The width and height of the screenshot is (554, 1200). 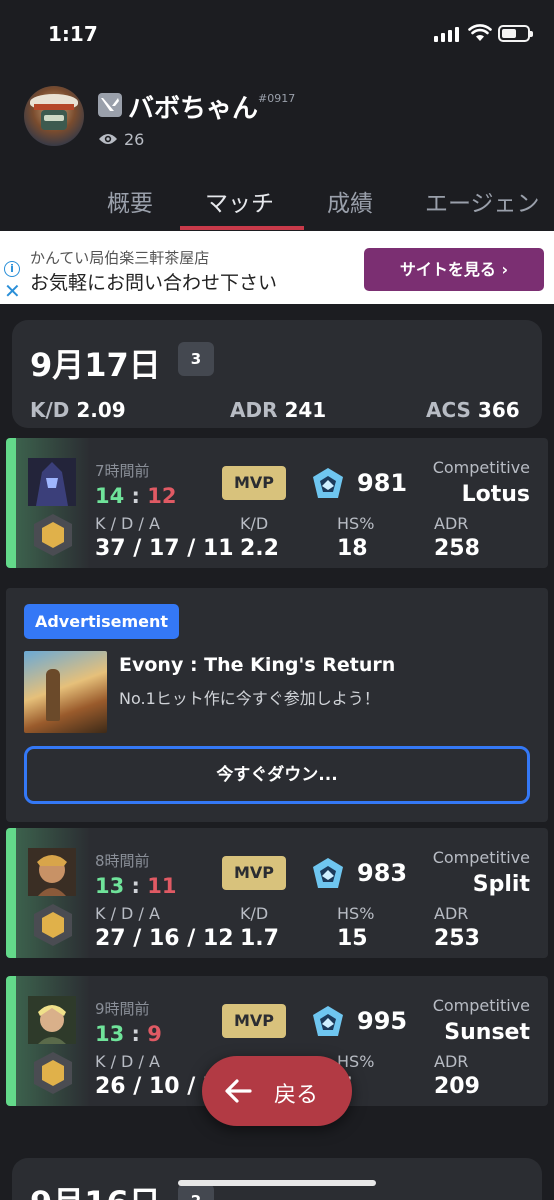 What do you see at coordinates (110, 105) in the screenshot?
I see `valorant-logo-icon` at bounding box center [110, 105].